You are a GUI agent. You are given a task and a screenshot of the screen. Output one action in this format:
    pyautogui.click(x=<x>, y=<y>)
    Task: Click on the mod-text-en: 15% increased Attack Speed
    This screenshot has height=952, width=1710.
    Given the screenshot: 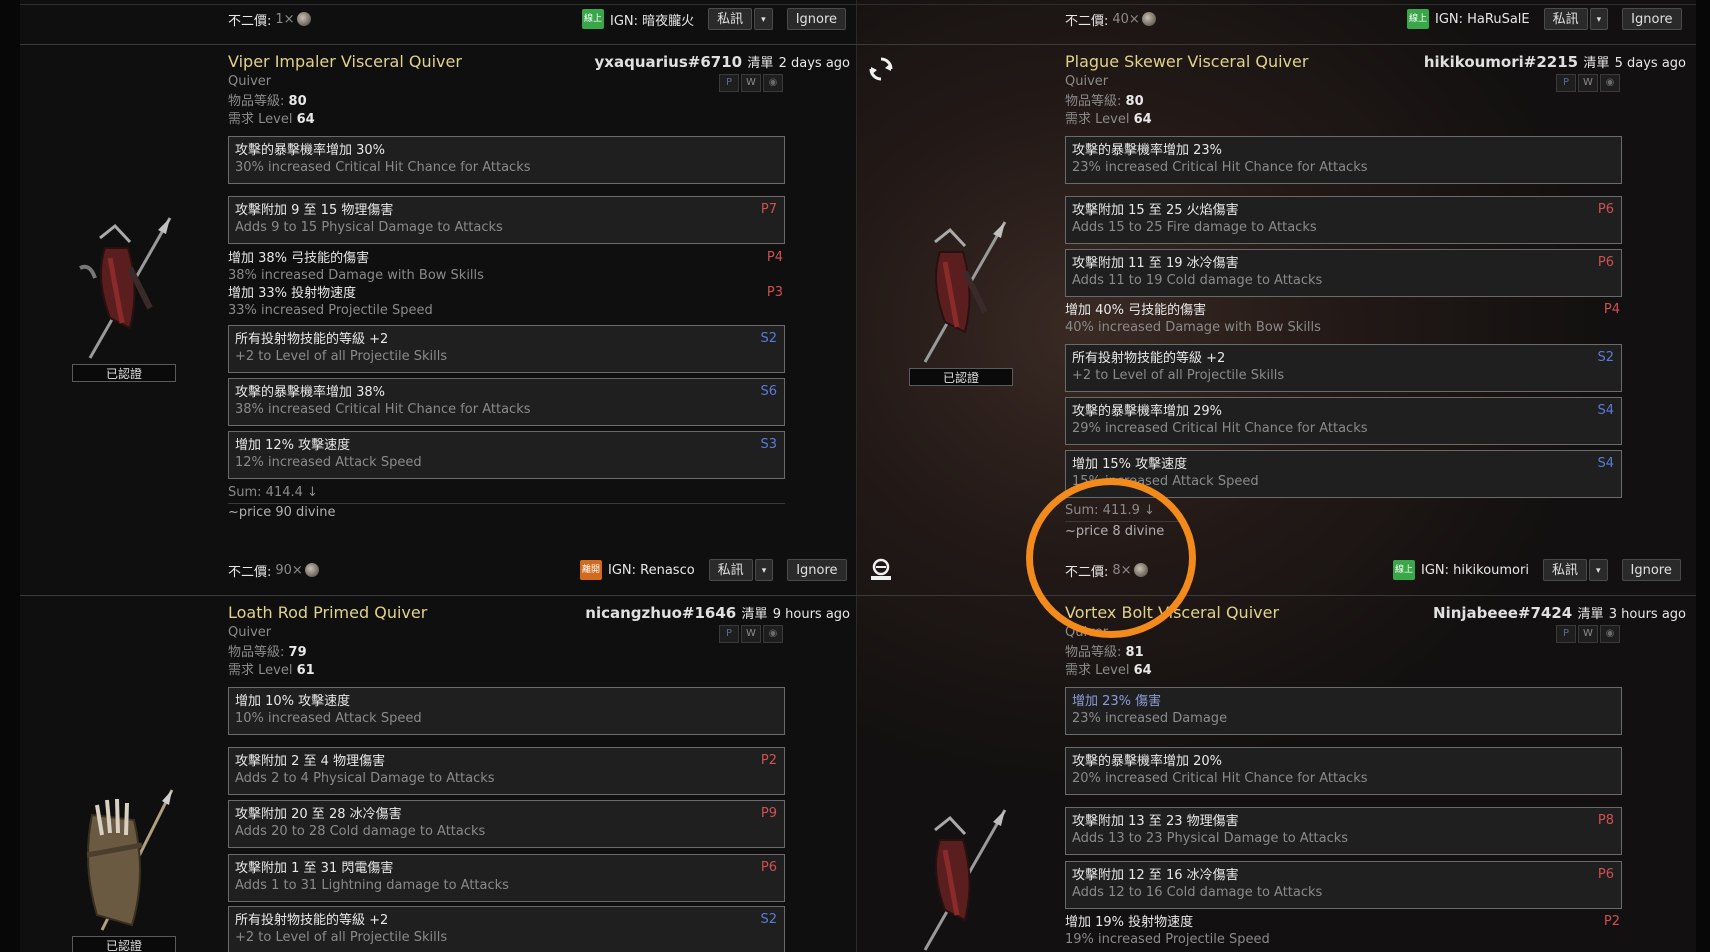 What is the action you would take?
    pyautogui.click(x=1165, y=481)
    